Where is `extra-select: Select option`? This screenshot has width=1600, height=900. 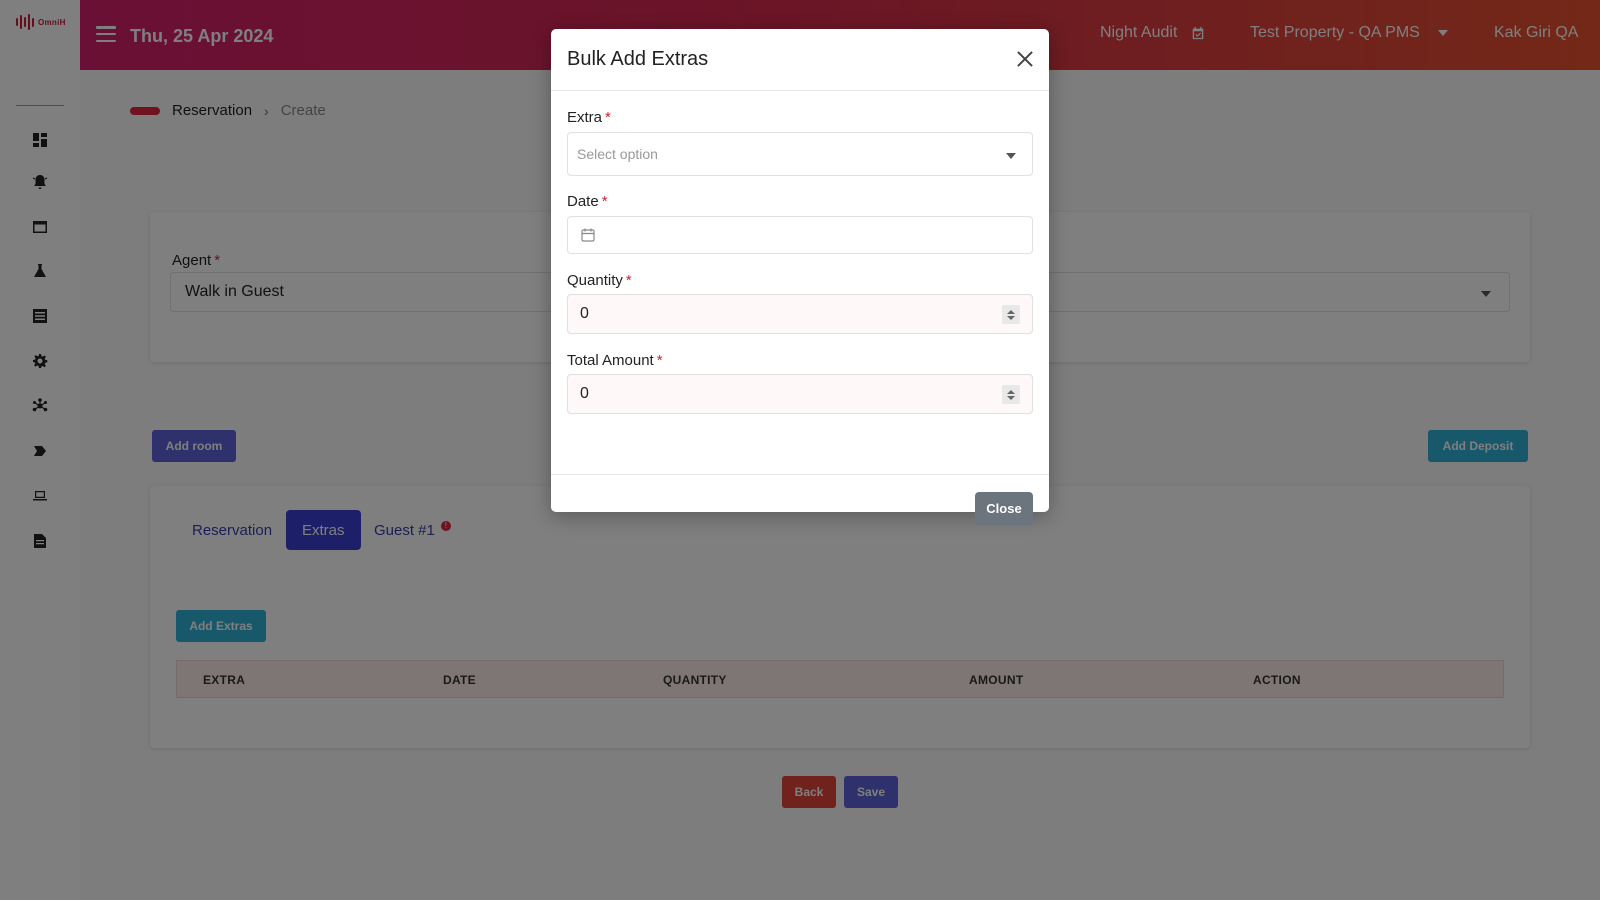
extra-select: Select option is located at coordinates (800, 154).